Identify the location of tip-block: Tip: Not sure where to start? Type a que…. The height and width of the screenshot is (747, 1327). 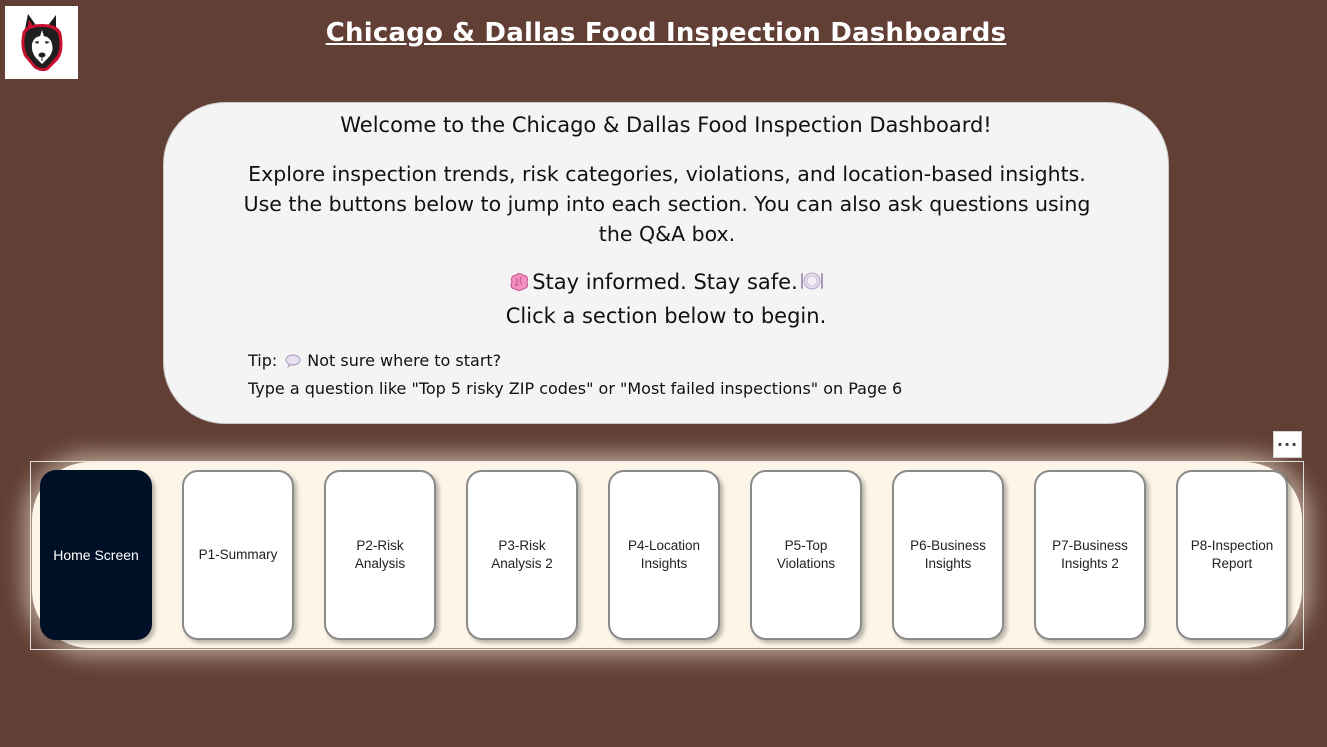
(575, 375).